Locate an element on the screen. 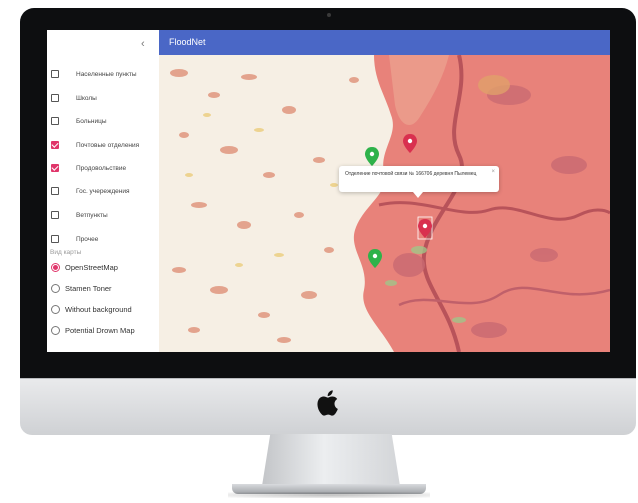 The height and width of the screenshot is (503, 638). radio-label: Stamen Toner is located at coordinates (88, 288).